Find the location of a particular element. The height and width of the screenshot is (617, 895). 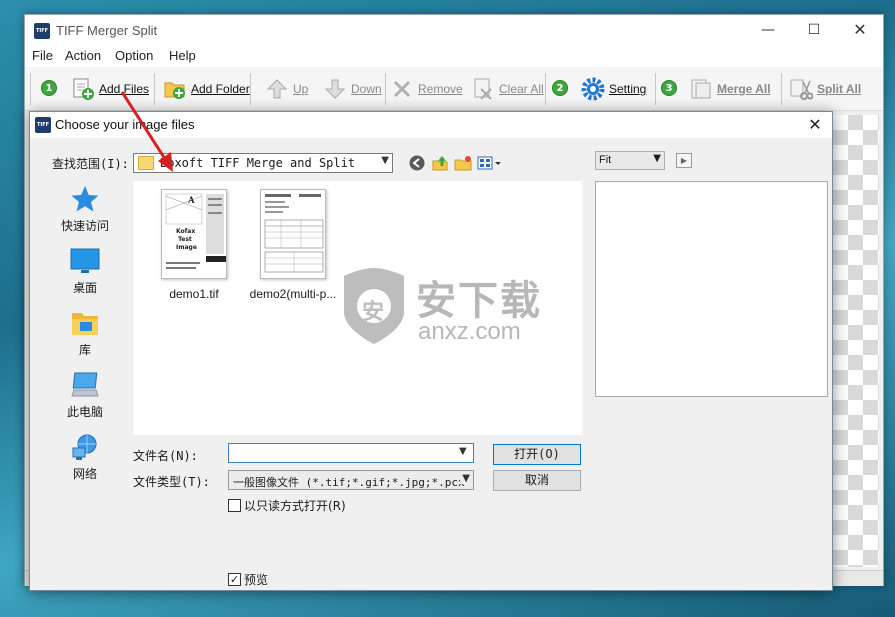

place-this-pc: 此电脑 is located at coordinates (85, 396).